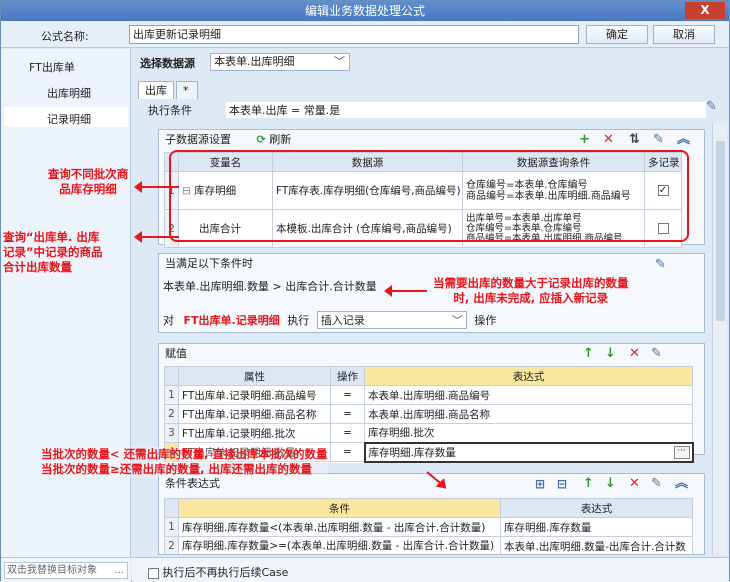  I want to click on vertical-scrollbar, so click(719, 339).